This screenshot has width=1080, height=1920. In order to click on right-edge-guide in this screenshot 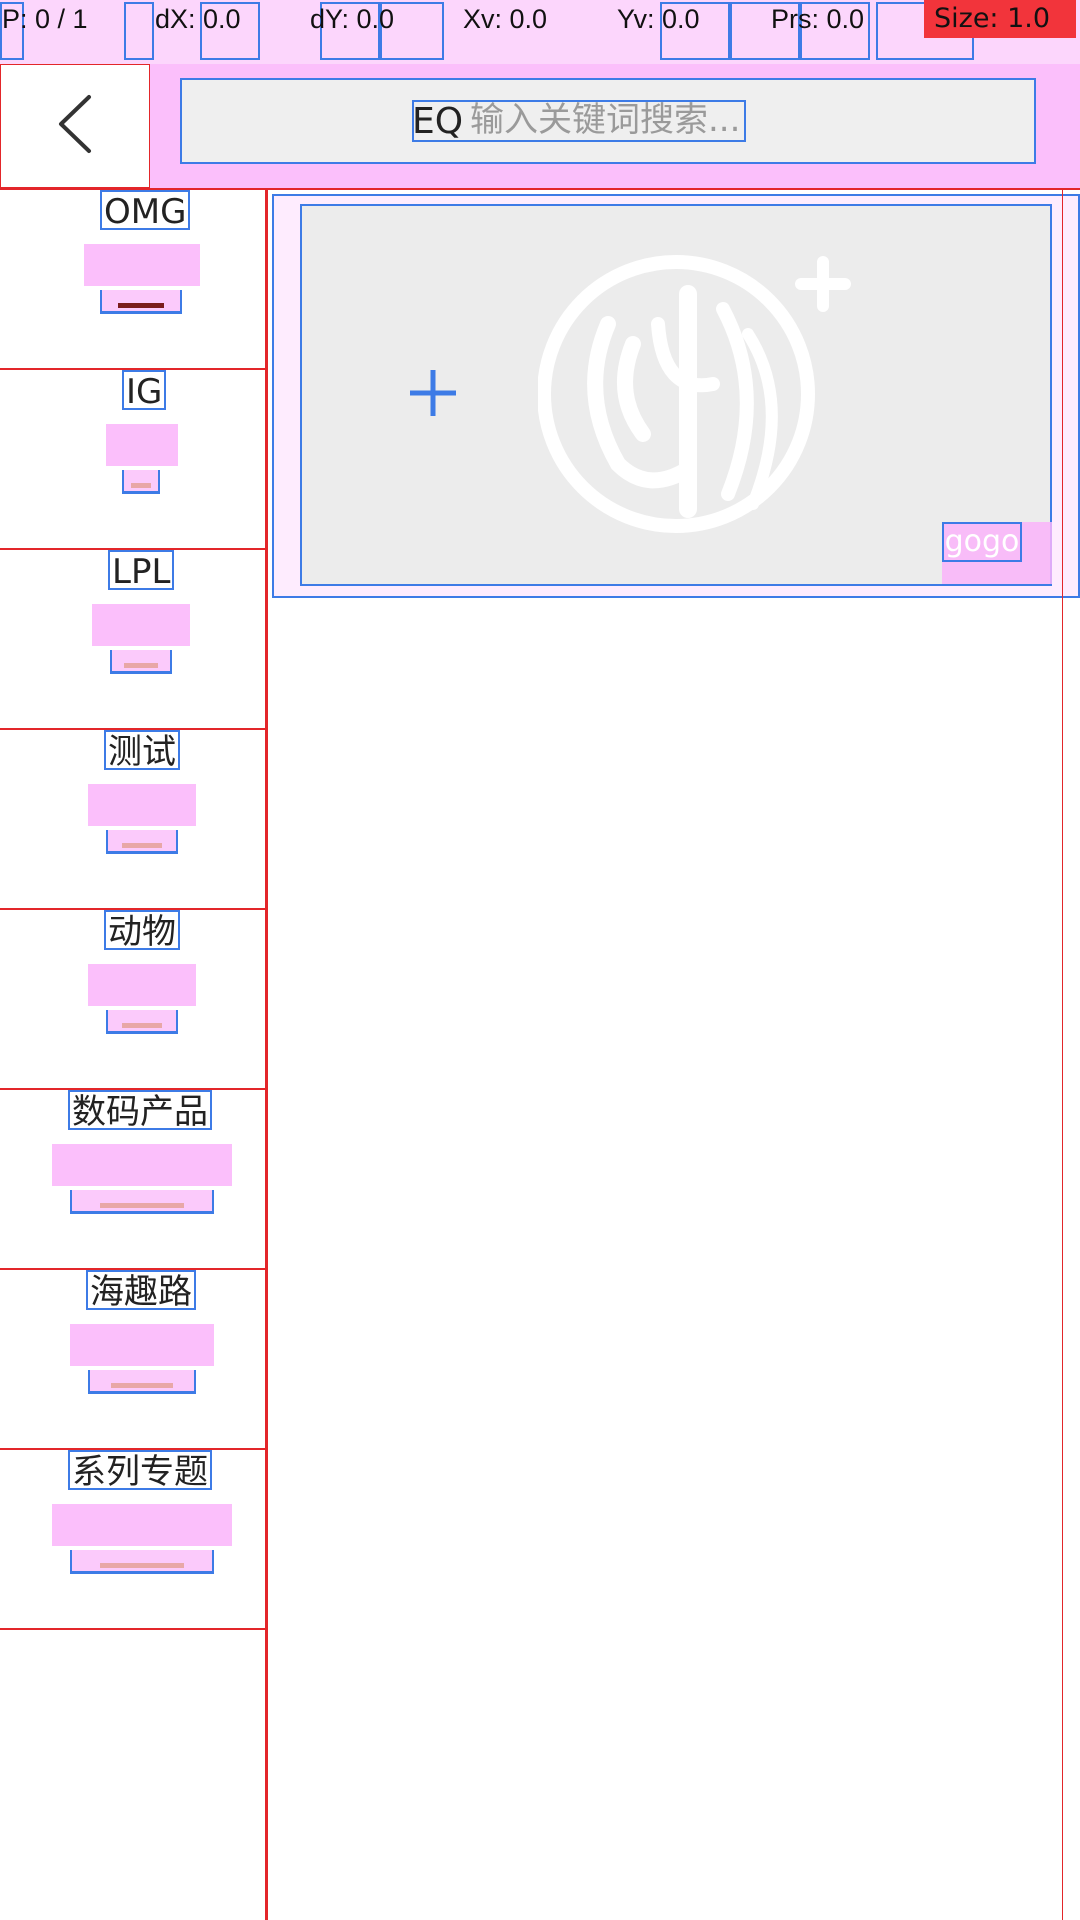, I will do `click(1071, 1055)`.